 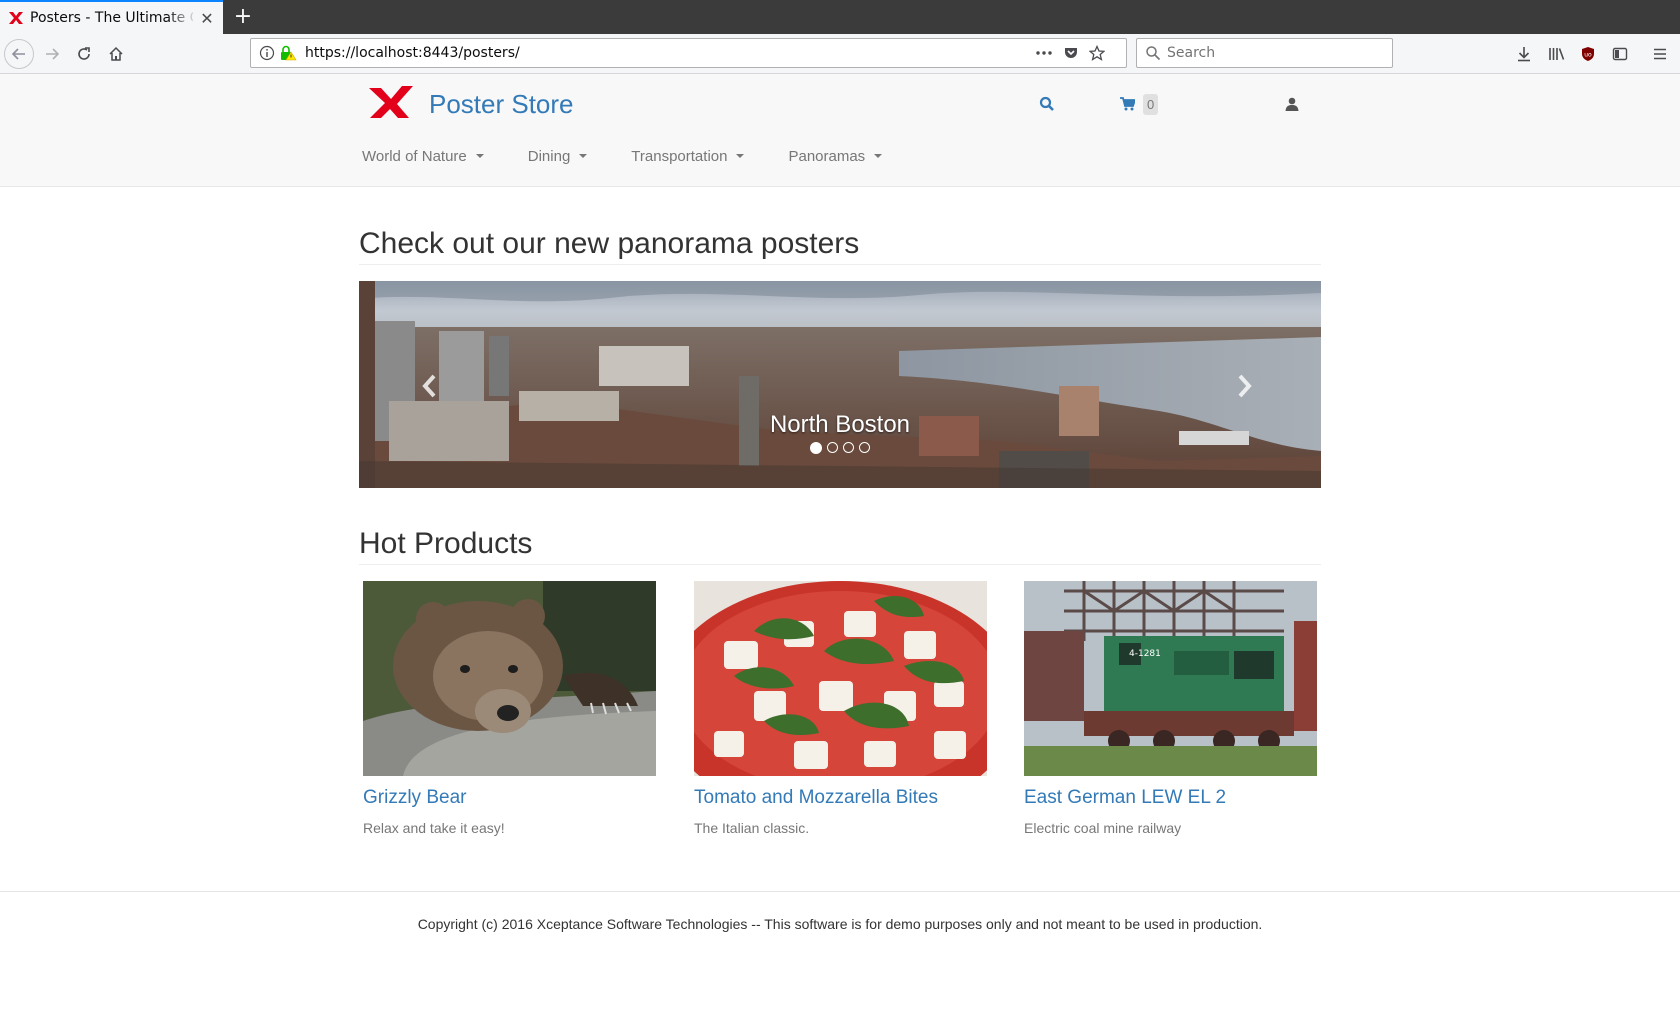 What do you see at coordinates (840, 798) in the screenshot?
I see `product-name: Tomato and Mozzarella Bites` at bounding box center [840, 798].